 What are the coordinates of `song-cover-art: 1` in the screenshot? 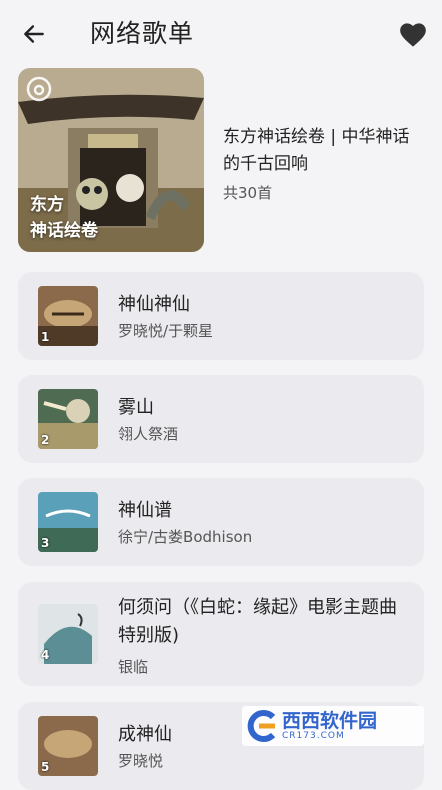 It's located at (68, 316).